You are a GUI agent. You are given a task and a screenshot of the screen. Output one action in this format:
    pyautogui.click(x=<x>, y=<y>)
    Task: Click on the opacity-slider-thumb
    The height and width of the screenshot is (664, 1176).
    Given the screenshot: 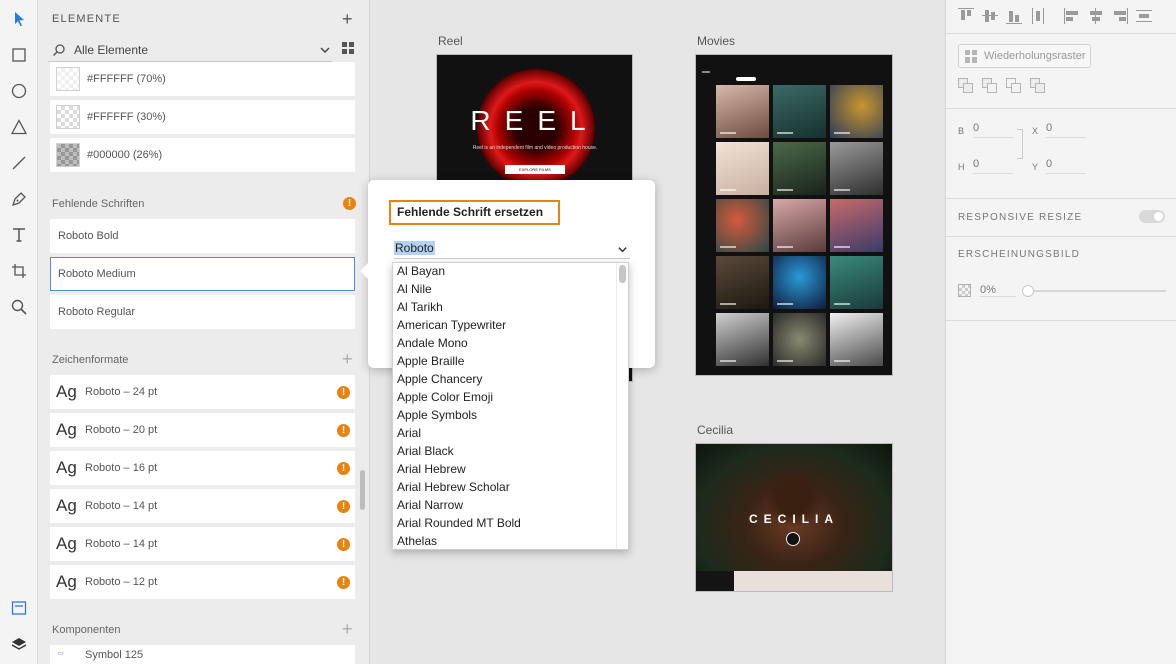 What is the action you would take?
    pyautogui.click(x=1028, y=291)
    